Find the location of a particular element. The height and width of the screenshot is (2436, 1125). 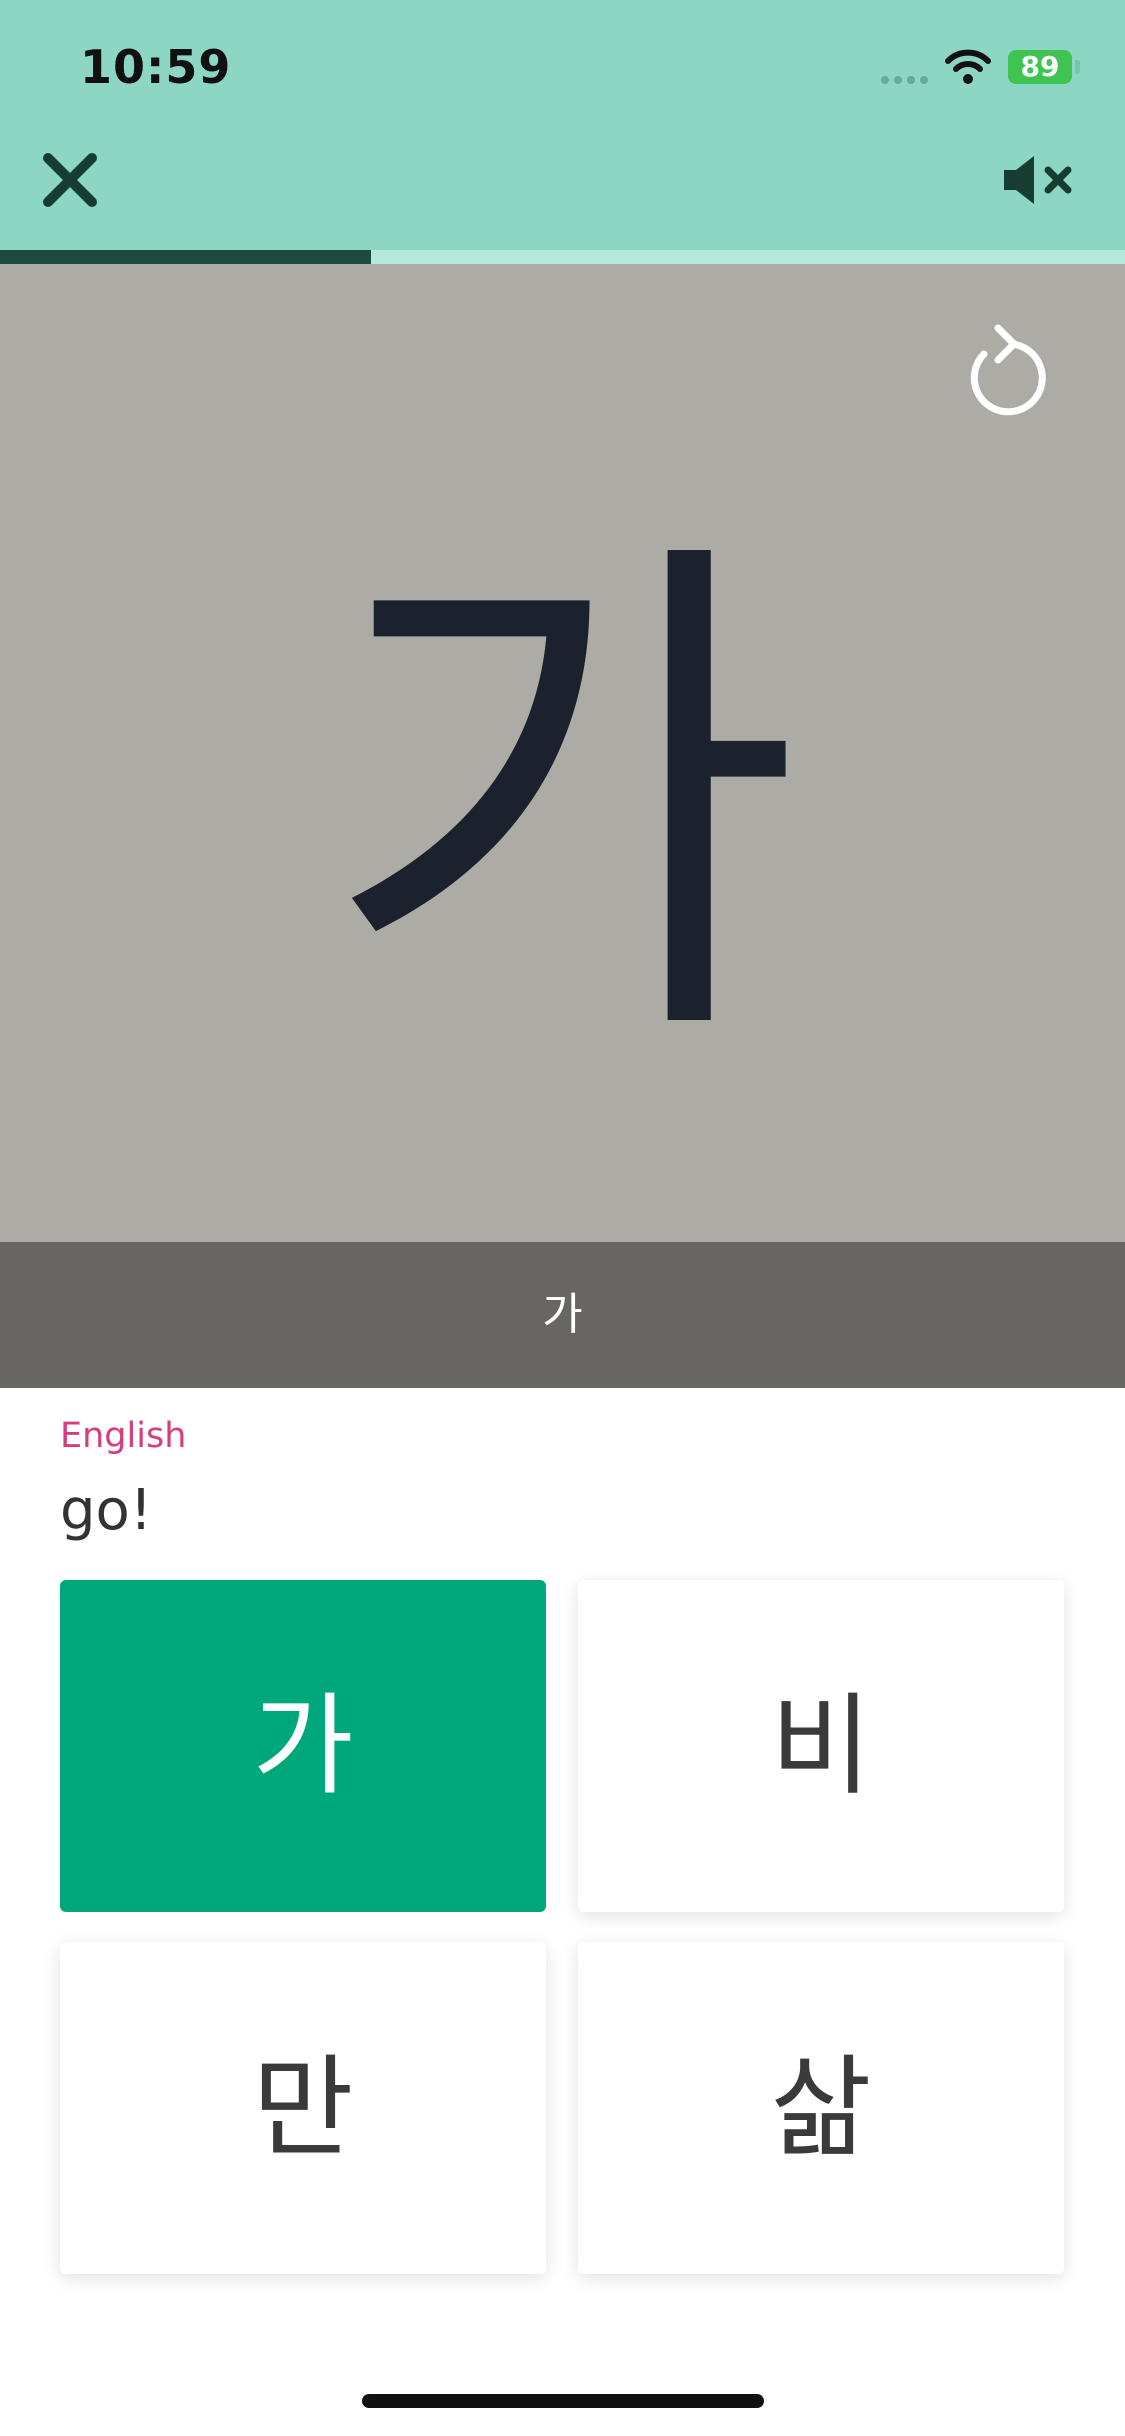

mute-button is located at coordinates (1040, 180).